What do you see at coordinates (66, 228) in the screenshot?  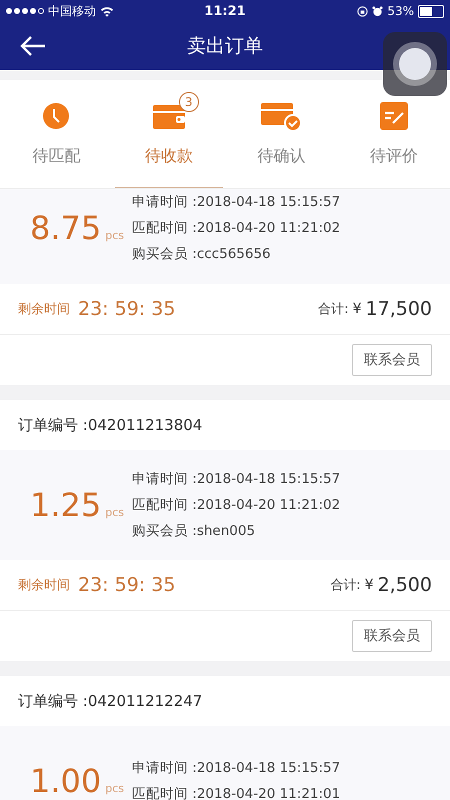 I see `quantity-value: 8.75` at bounding box center [66, 228].